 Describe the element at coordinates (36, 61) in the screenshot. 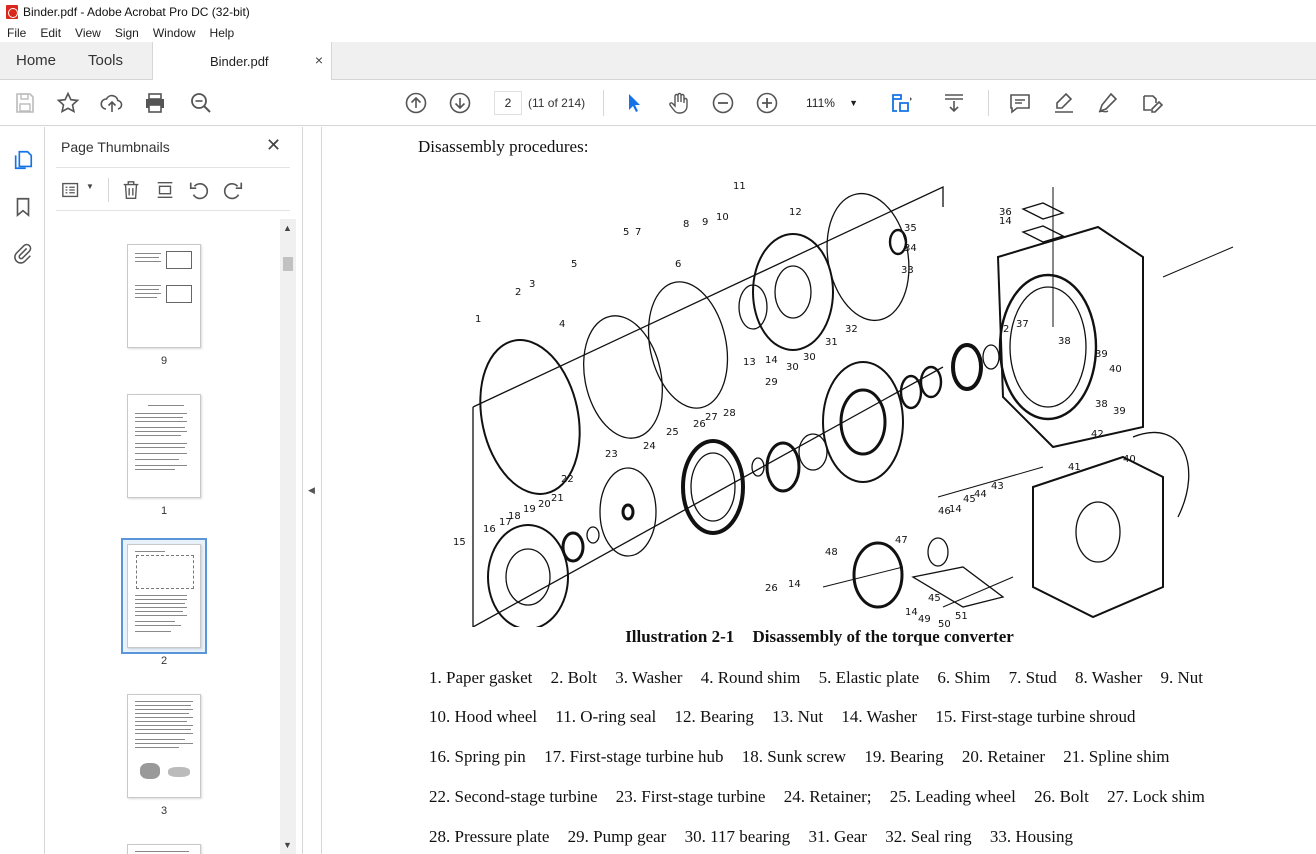

I see `tab-home: Home` at that location.